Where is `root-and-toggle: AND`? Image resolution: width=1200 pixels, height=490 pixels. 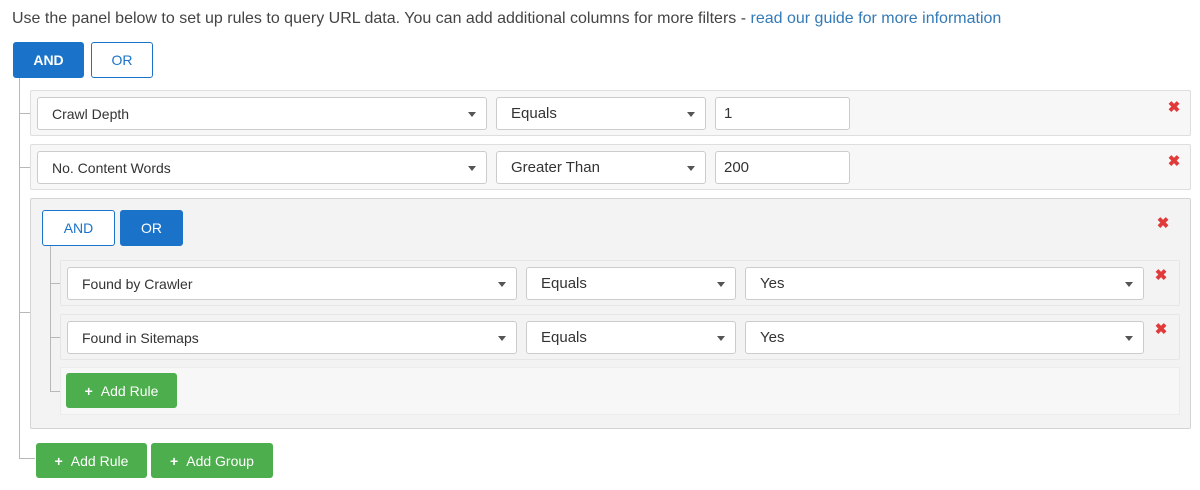 root-and-toggle: AND is located at coordinates (48, 60).